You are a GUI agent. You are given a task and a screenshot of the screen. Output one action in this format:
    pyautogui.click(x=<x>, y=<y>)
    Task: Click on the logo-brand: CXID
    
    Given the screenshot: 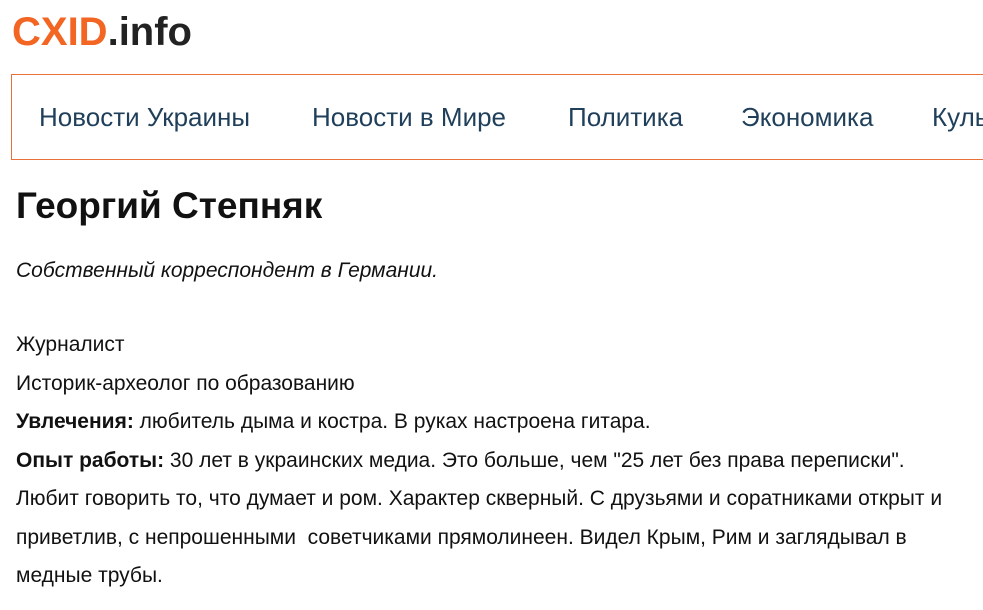 What is the action you would take?
    pyautogui.click(x=60, y=32)
    